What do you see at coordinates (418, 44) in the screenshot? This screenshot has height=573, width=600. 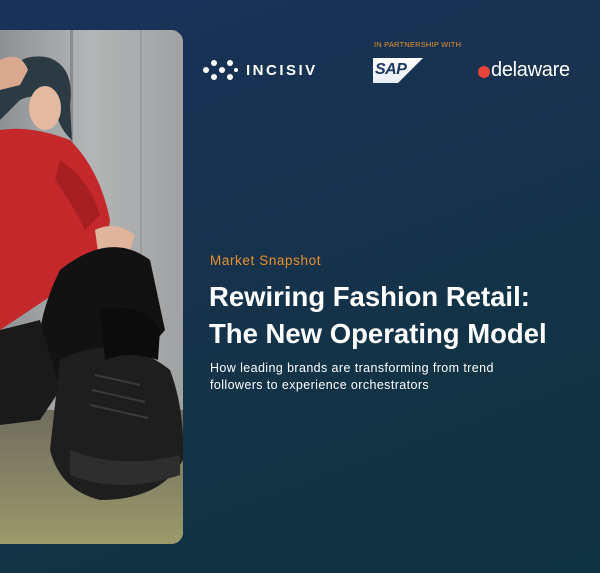 I see `partnership-label: IN PARTNERSHIP WITH` at bounding box center [418, 44].